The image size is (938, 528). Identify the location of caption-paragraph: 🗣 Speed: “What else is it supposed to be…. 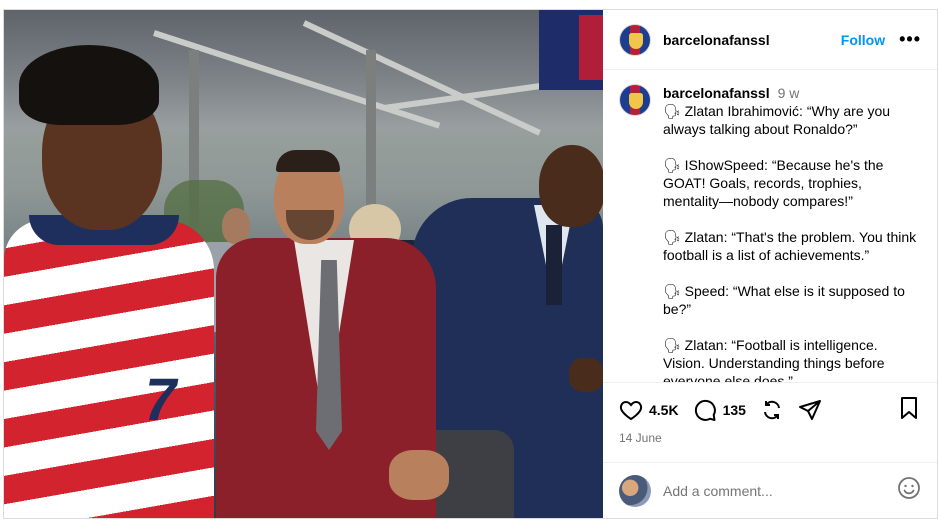
(784, 300).